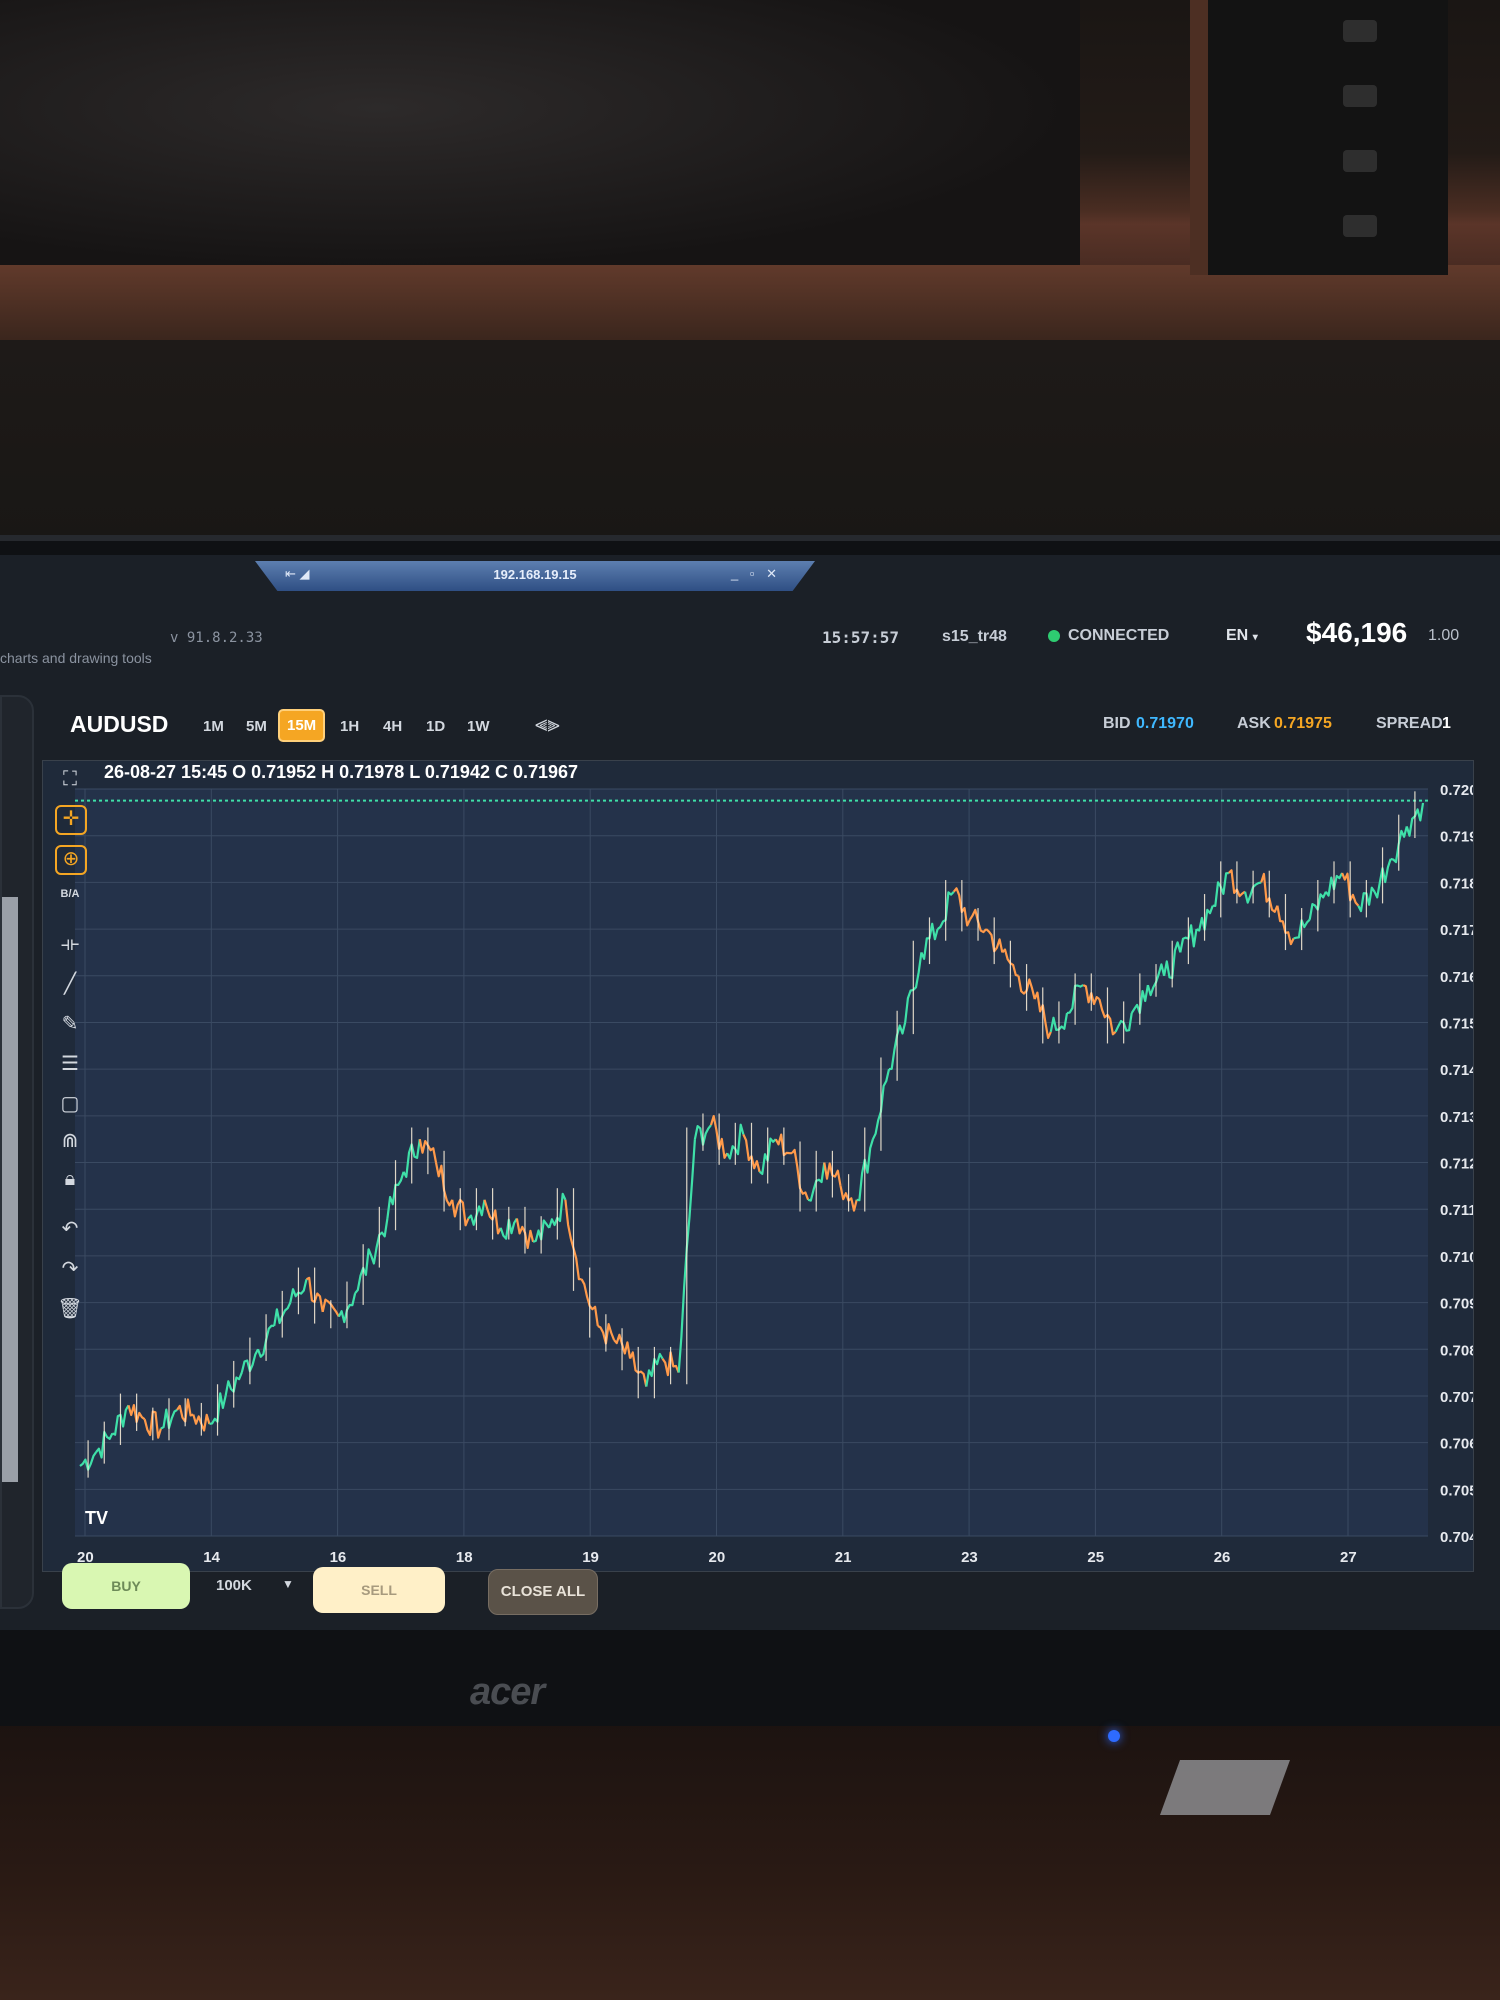  What do you see at coordinates (379, 1590) in the screenshot?
I see `sell-button: SELL` at bounding box center [379, 1590].